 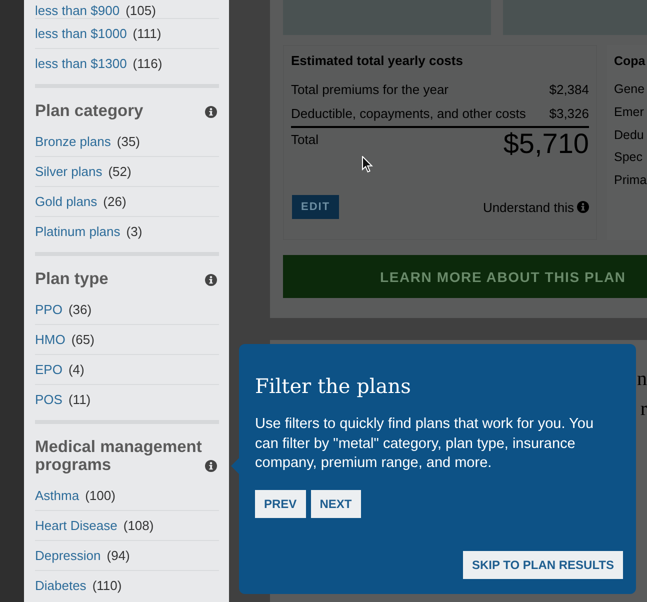 I want to click on filter-link: HMO, so click(x=50, y=339).